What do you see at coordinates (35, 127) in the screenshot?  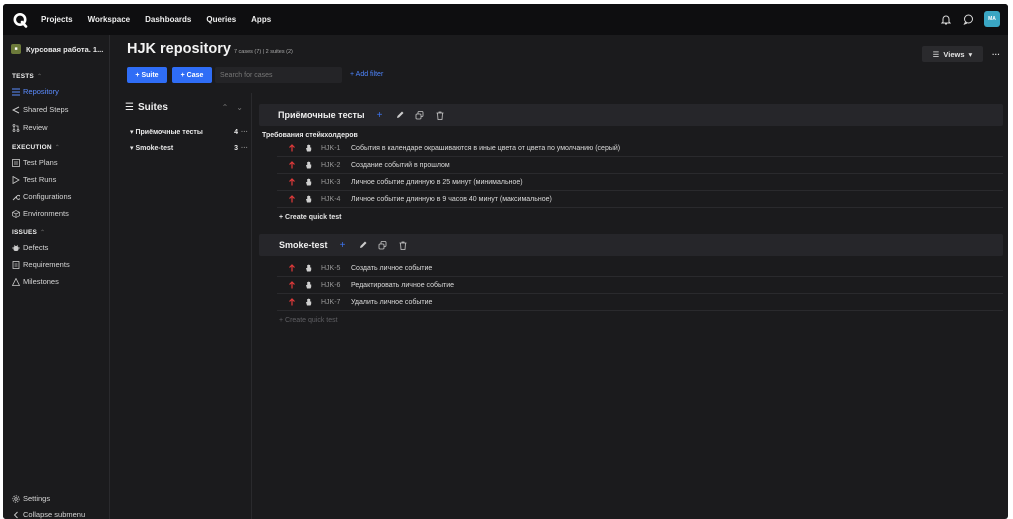 I see `sidebar-item-label: Review` at bounding box center [35, 127].